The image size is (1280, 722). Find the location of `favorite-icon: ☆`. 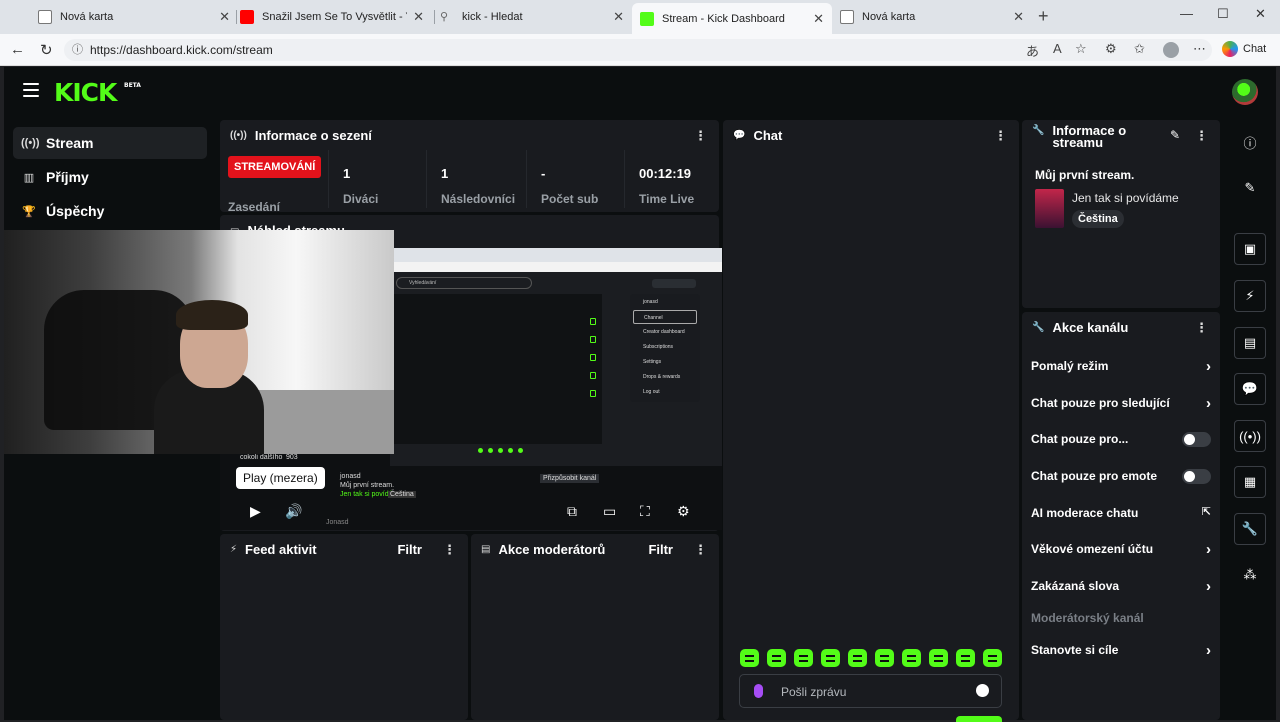

favorite-icon: ☆ is located at coordinates (1081, 49).